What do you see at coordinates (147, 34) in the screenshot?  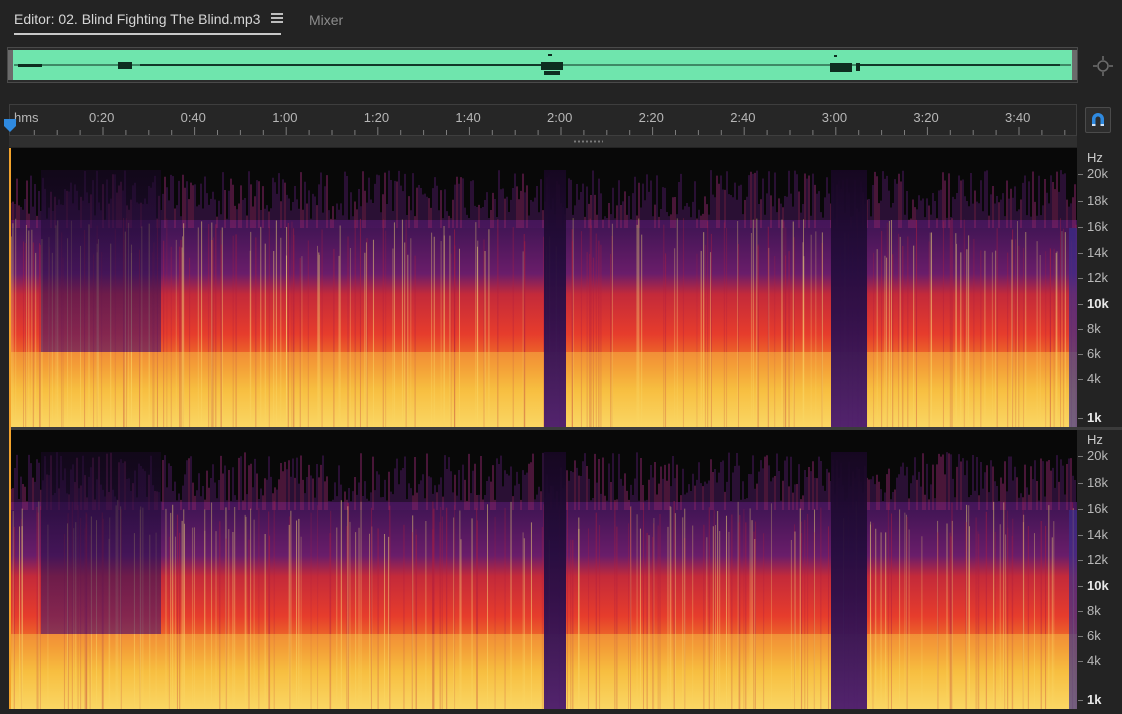 I see `active-tab-indicator` at bounding box center [147, 34].